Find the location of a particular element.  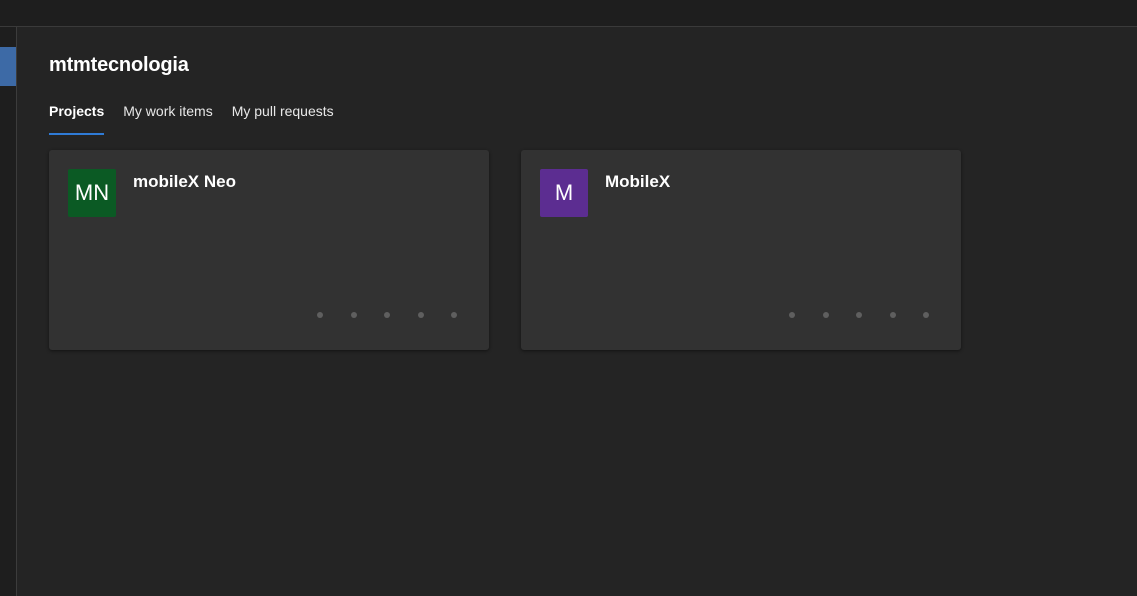

project-avatar: M is located at coordinates (564, 193).